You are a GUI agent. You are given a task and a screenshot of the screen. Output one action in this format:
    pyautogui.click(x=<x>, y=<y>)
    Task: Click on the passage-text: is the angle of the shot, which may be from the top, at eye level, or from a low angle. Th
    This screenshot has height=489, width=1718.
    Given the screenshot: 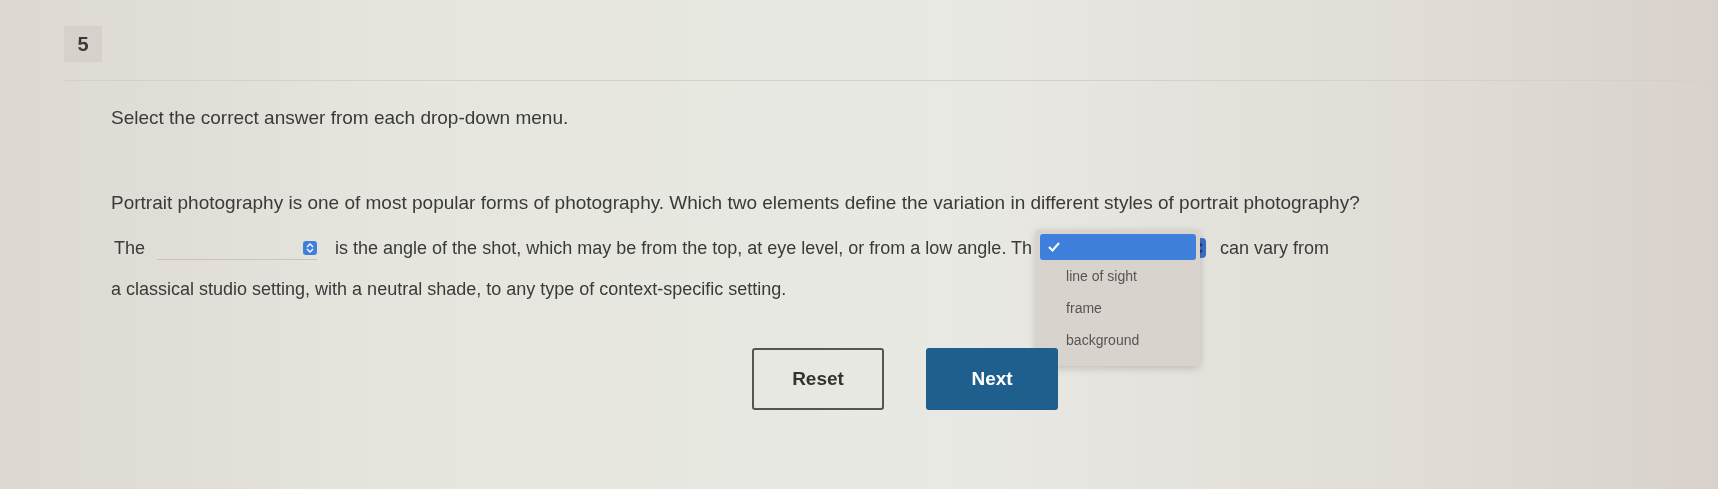 What is the action you would take?
    pyautogui.click(x=684, y=248)
    